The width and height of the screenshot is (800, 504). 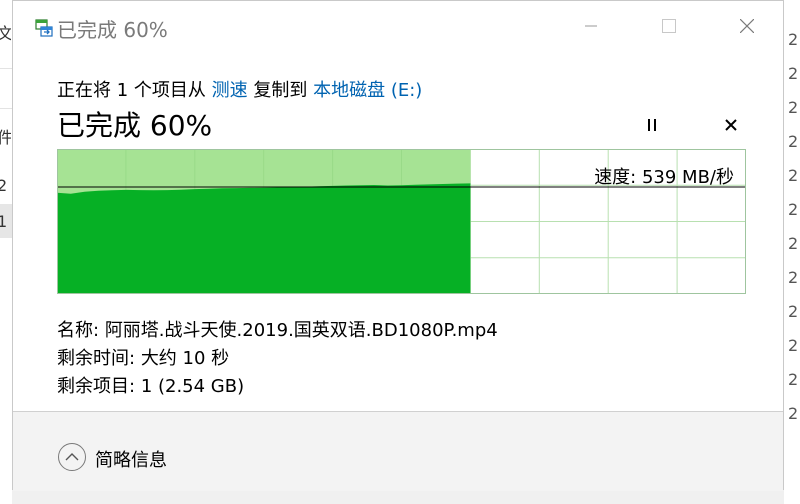 I want to click on fewer-details-toggle: 简略信息, so click(x=131, y=459).